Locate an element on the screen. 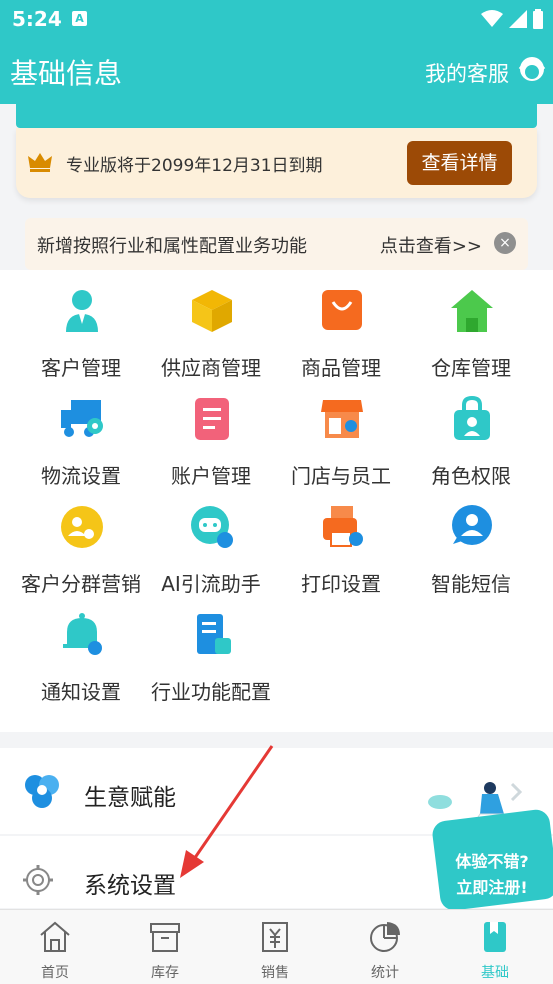 The width and height of the screenshot is (553, 984). grid-item-label: AI引流助手 is located at coordinates (211, 584).